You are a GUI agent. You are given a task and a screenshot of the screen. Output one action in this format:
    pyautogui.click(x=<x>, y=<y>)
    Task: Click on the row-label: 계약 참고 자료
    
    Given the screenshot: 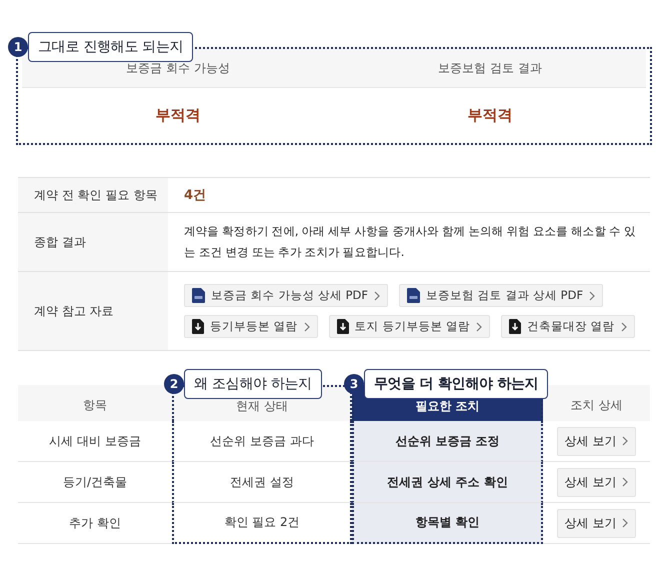 What is the action you would take?
    pyautogui.click(x=93, y=311)
    